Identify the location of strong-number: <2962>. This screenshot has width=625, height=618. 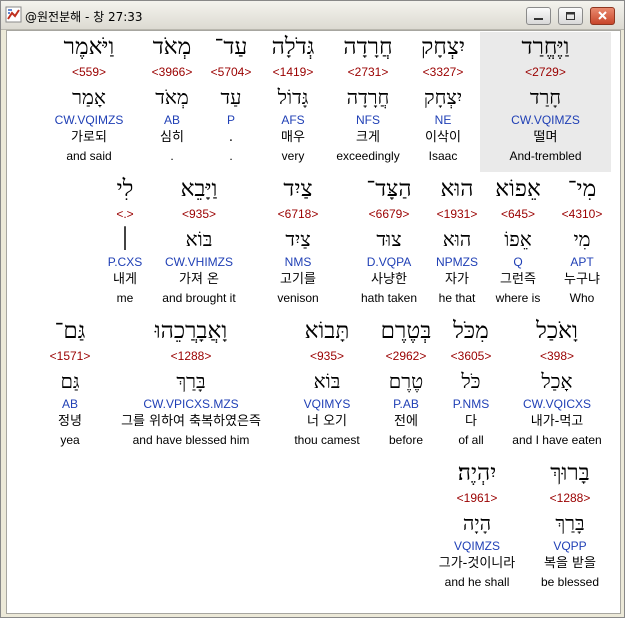
(406, 356).